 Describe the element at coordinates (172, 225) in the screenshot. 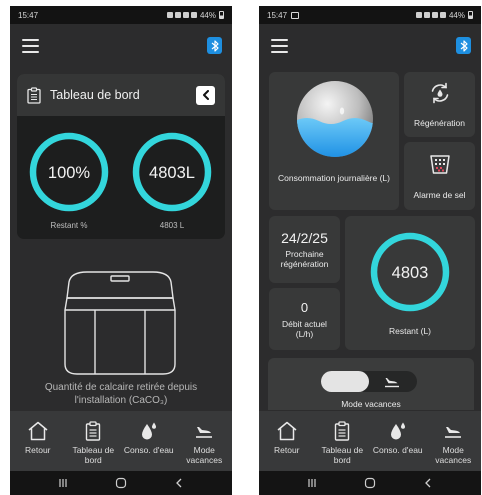

I see `gauge-caption: 4803 L` at that location.